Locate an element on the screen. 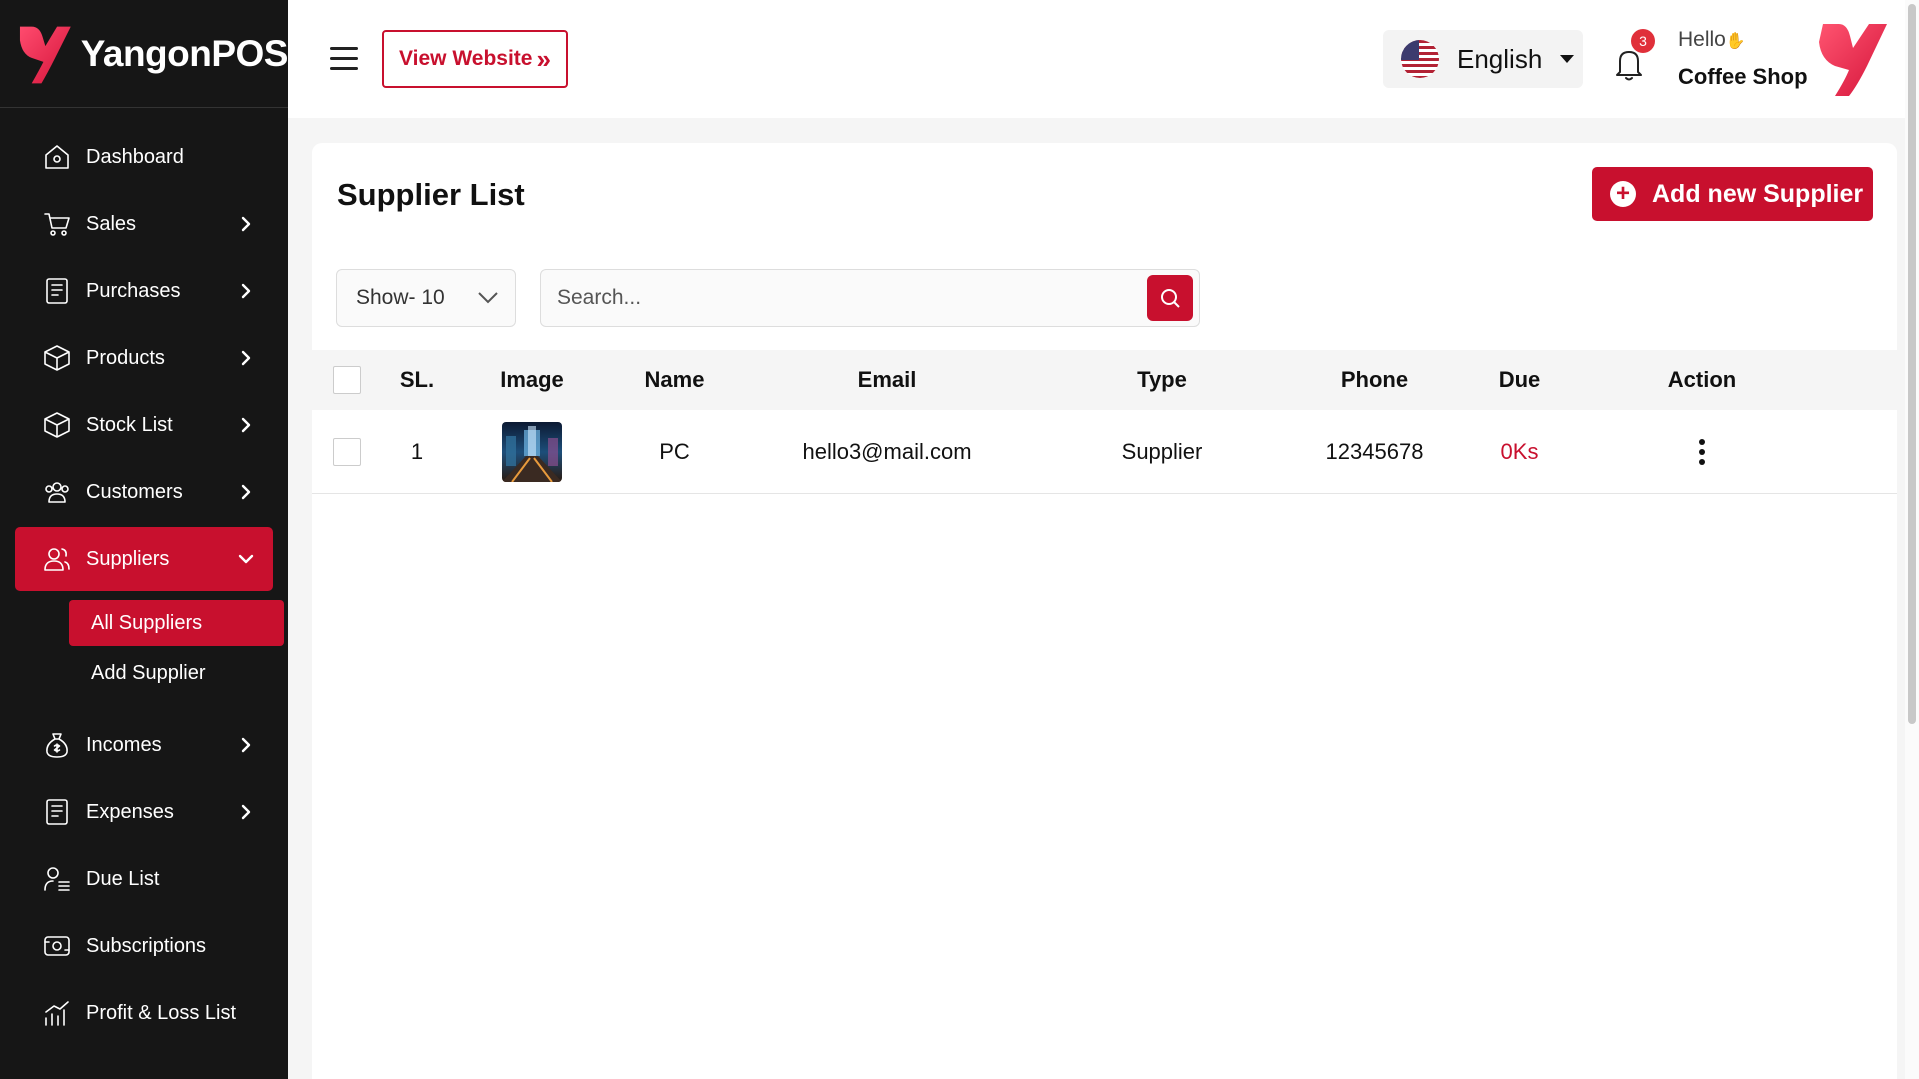 This screenshot has width=1919, height=1079. page-title: Supplier List is located at coordinates (431, 194).